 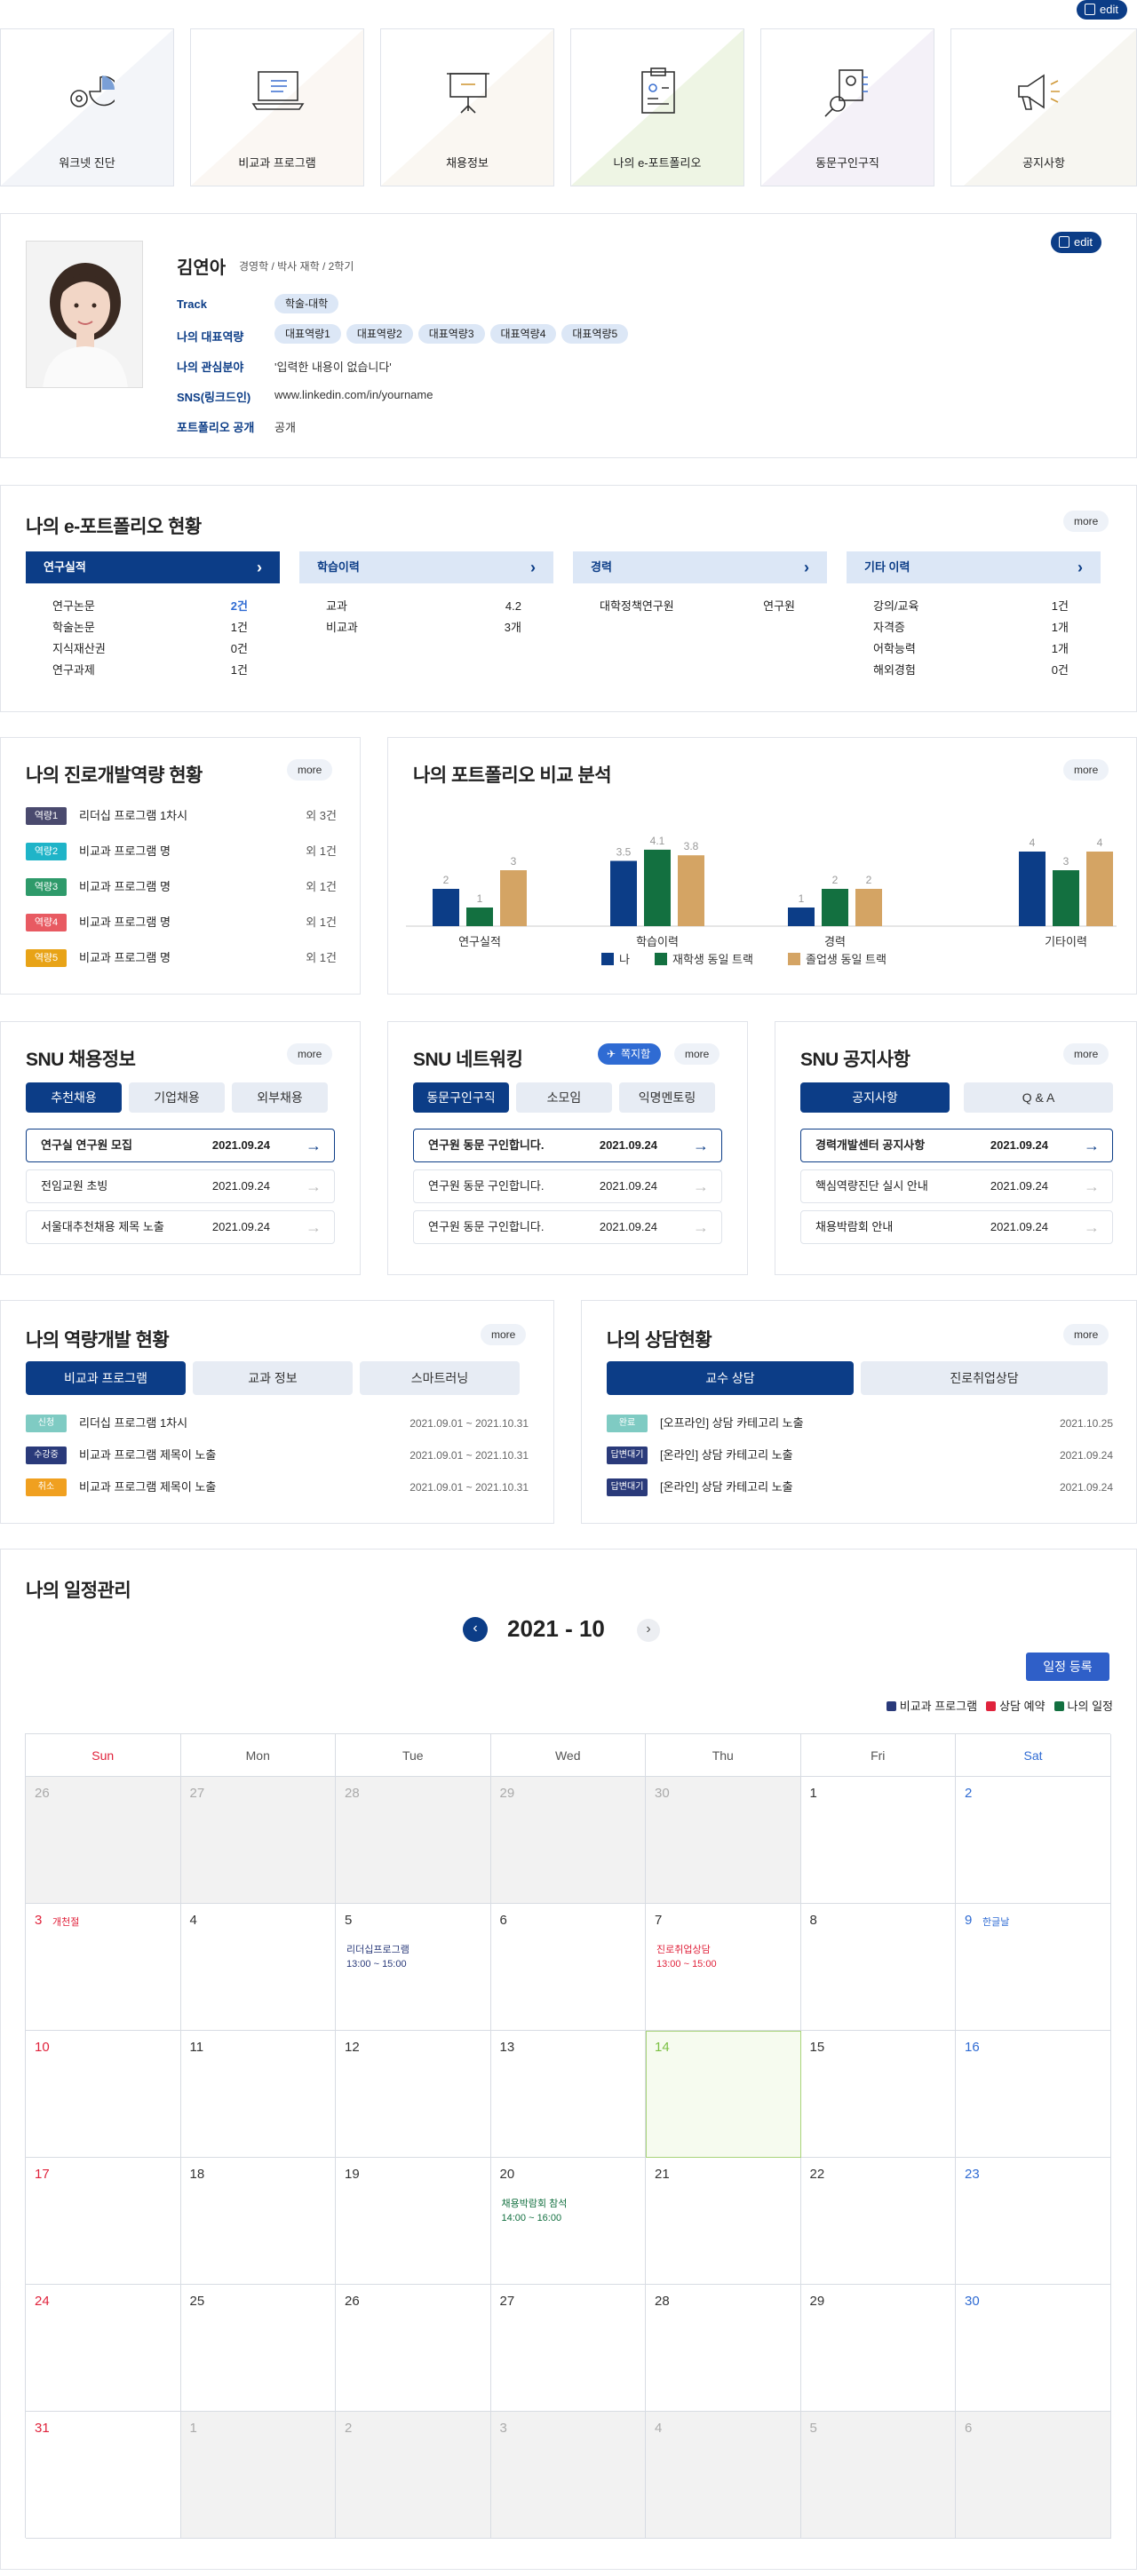 What do you see at coordinates (957, 1145) in the screenshot?
I see `list-item: 경력개발센터 공지사항 2021.09.24 →` at bounding box center [957, 1145].